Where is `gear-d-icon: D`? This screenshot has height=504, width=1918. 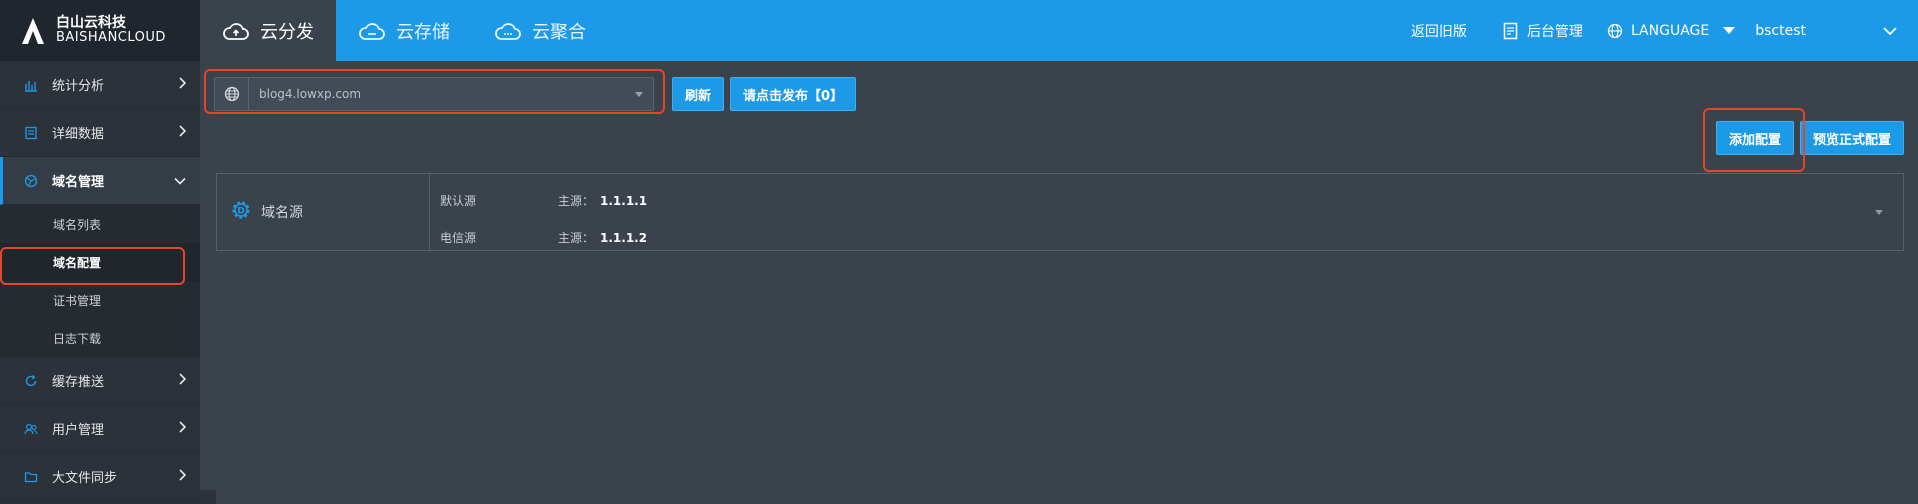
gear-d-icon: D is located at coordinates (241, 212).